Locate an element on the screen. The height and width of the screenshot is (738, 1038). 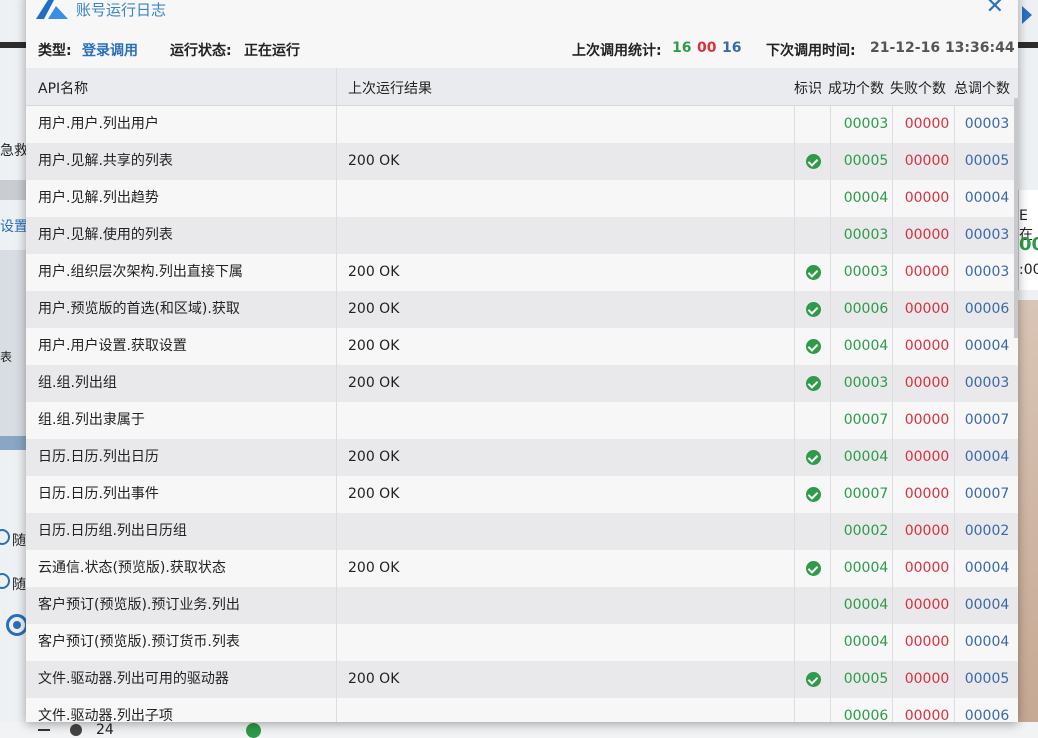
last-ok-count: 16 is located at coordinates (682, 48).